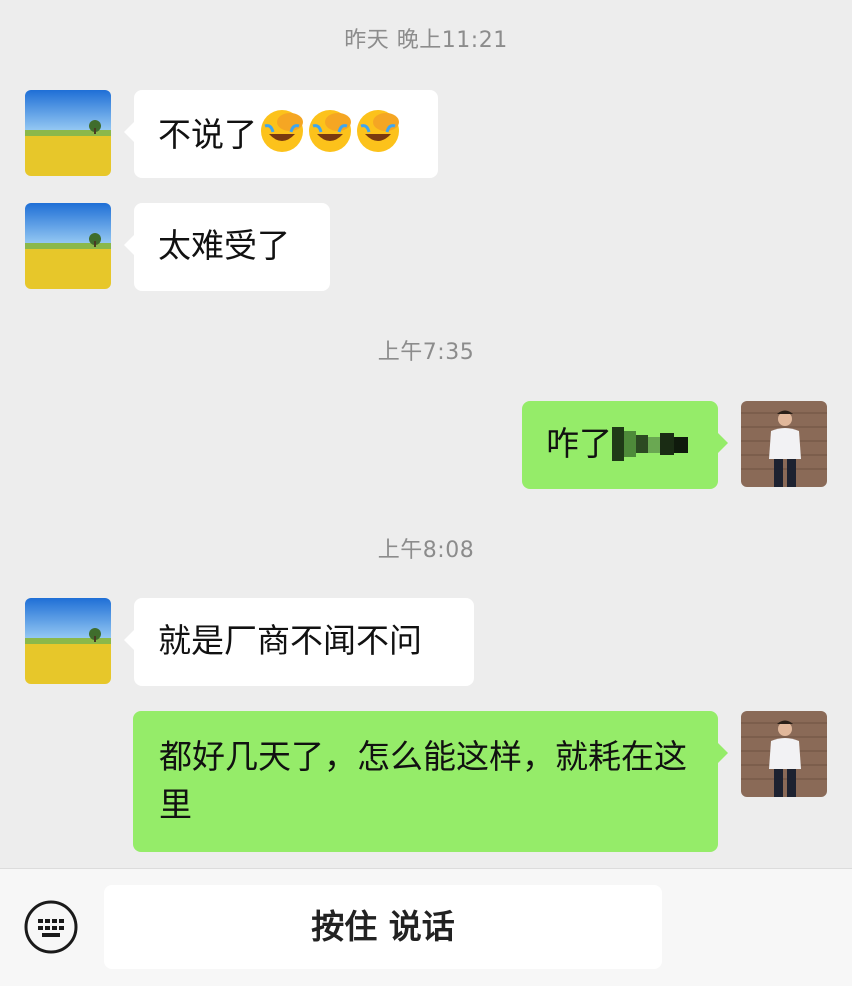  Describe the element at coordinates (426, 352) in the screenshot. I see `timestamp: 上午7:35` at that location.